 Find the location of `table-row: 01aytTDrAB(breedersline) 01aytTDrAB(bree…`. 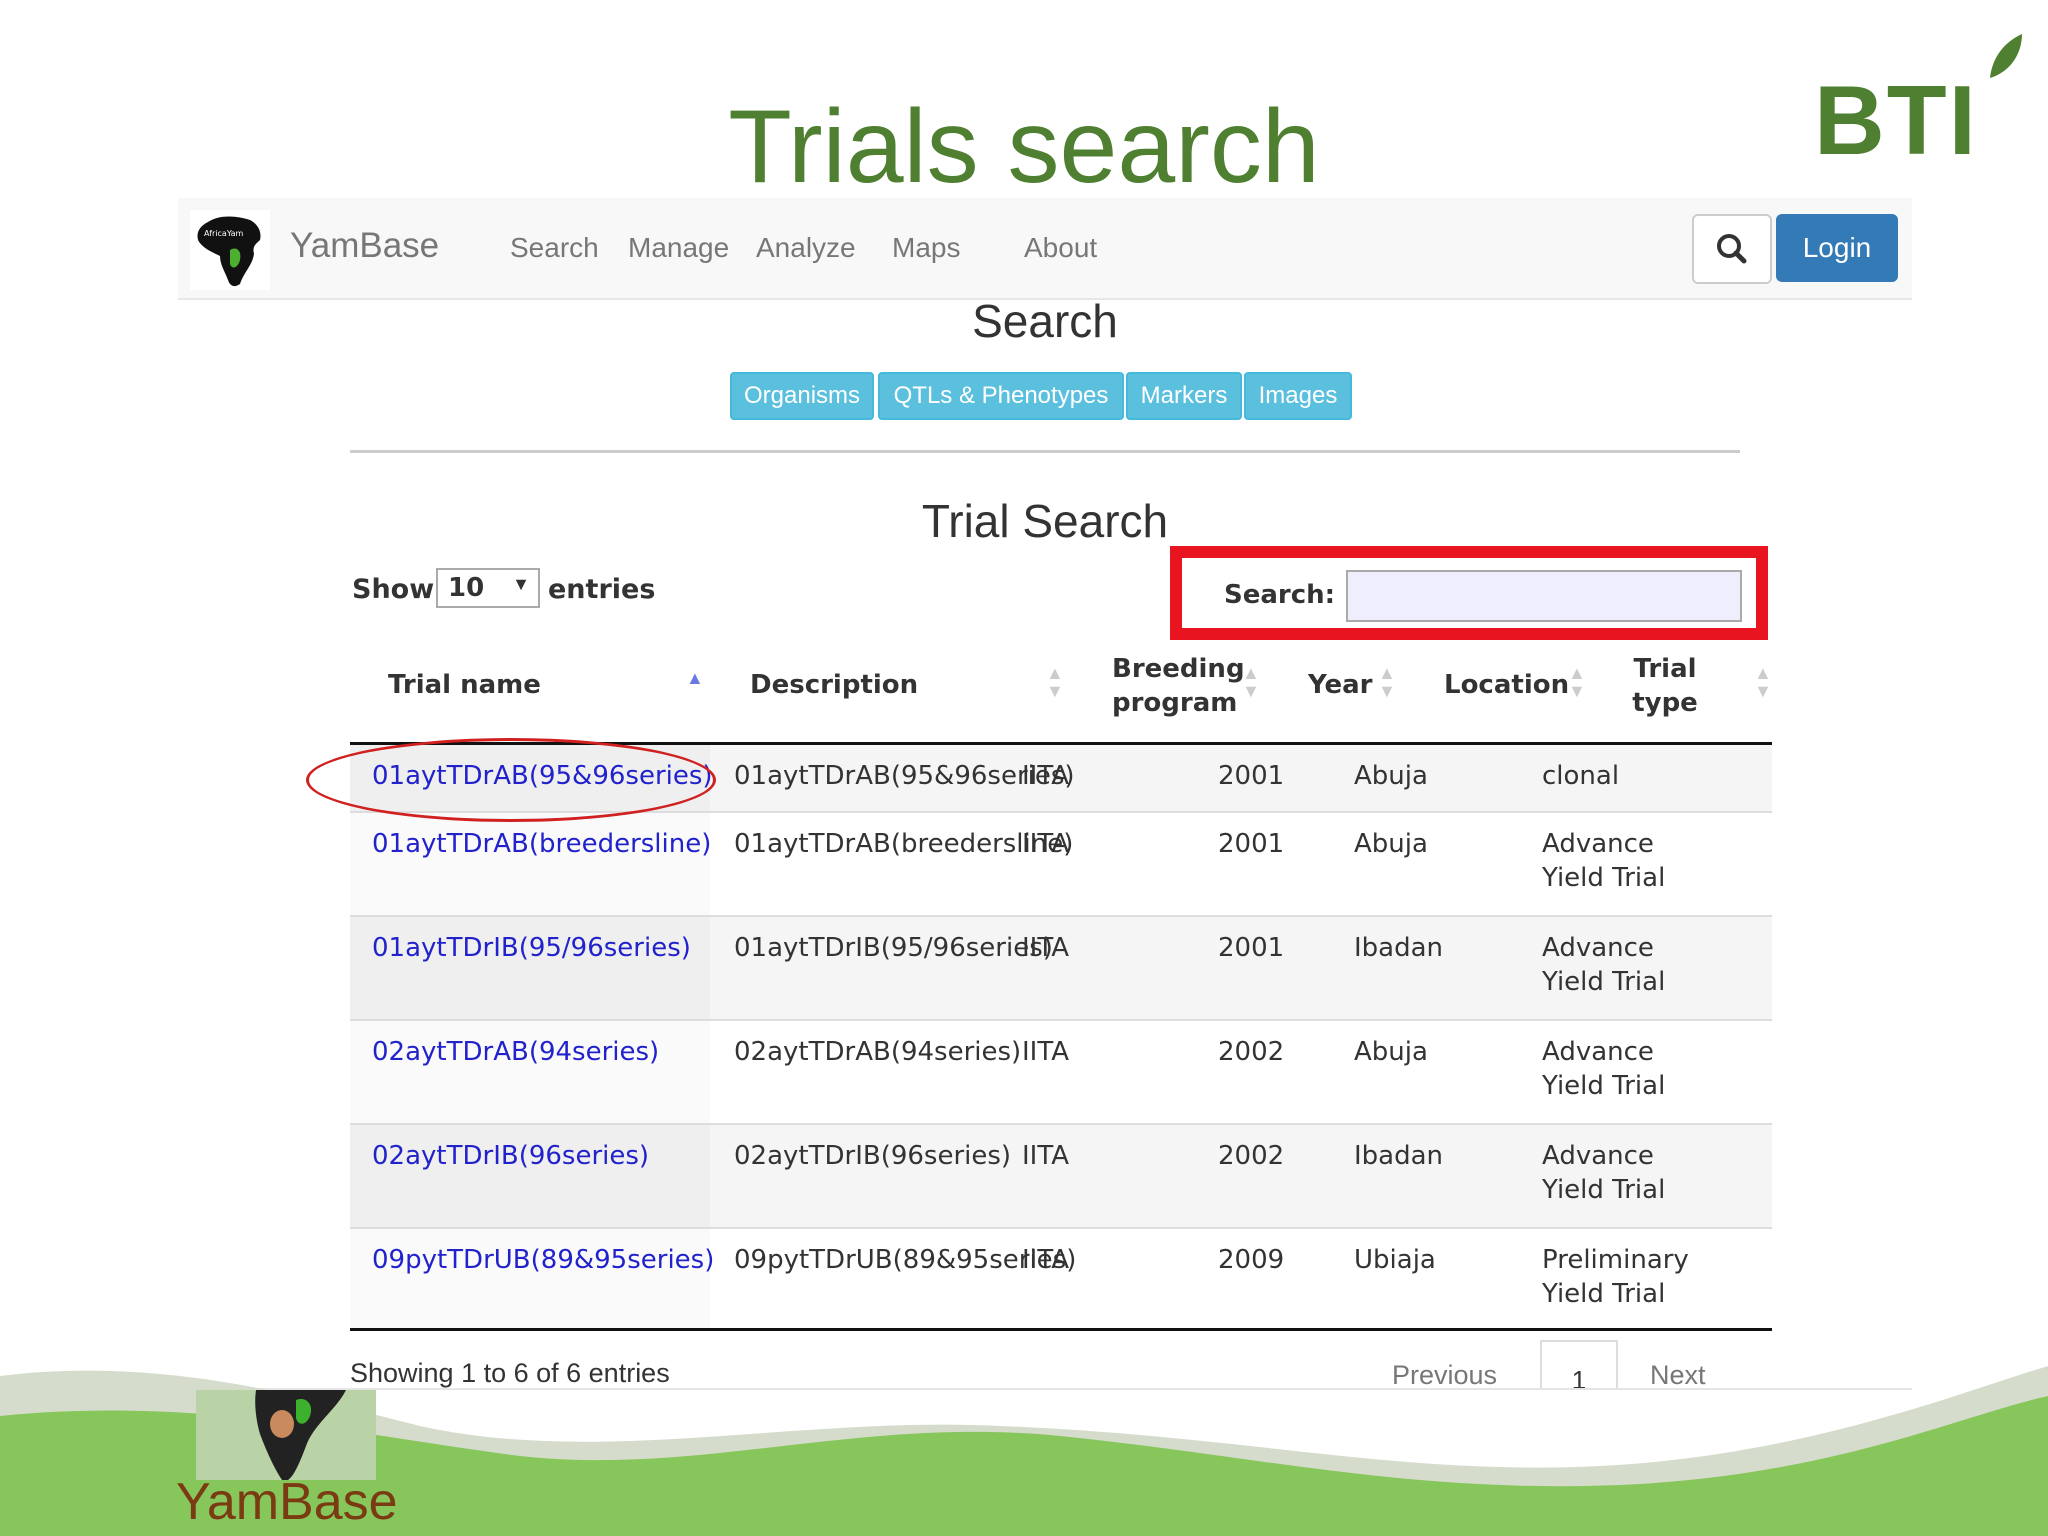

table-row: 01aytTDrAB(breedersline) 01aytTDrAB(bree… is located at coordinates (1061, 865).